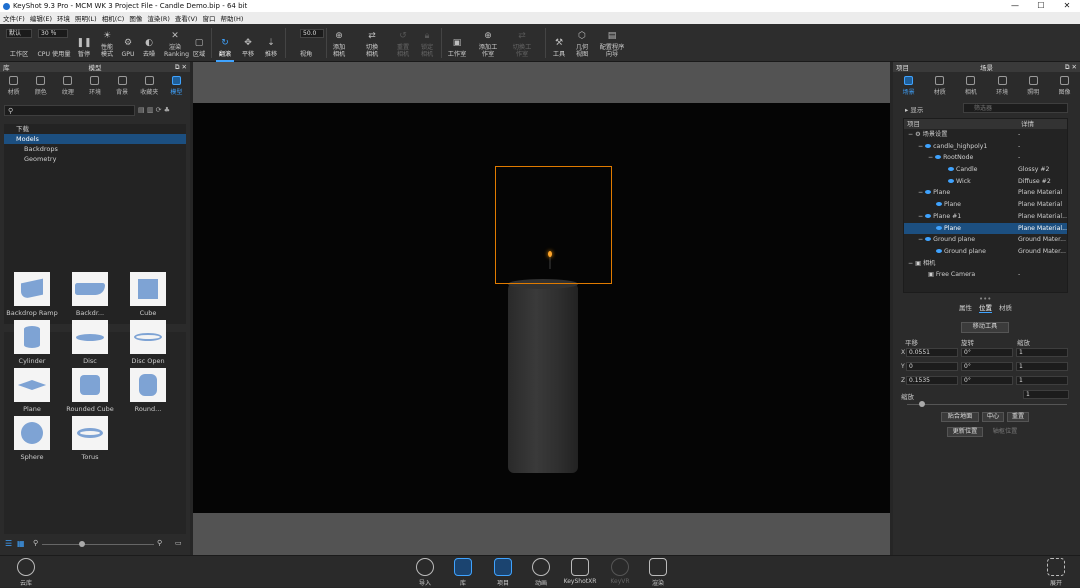 This screenshot has height=588, width=1080. I want to click on tools-button: ⚒ 工具, so click(559, 43).